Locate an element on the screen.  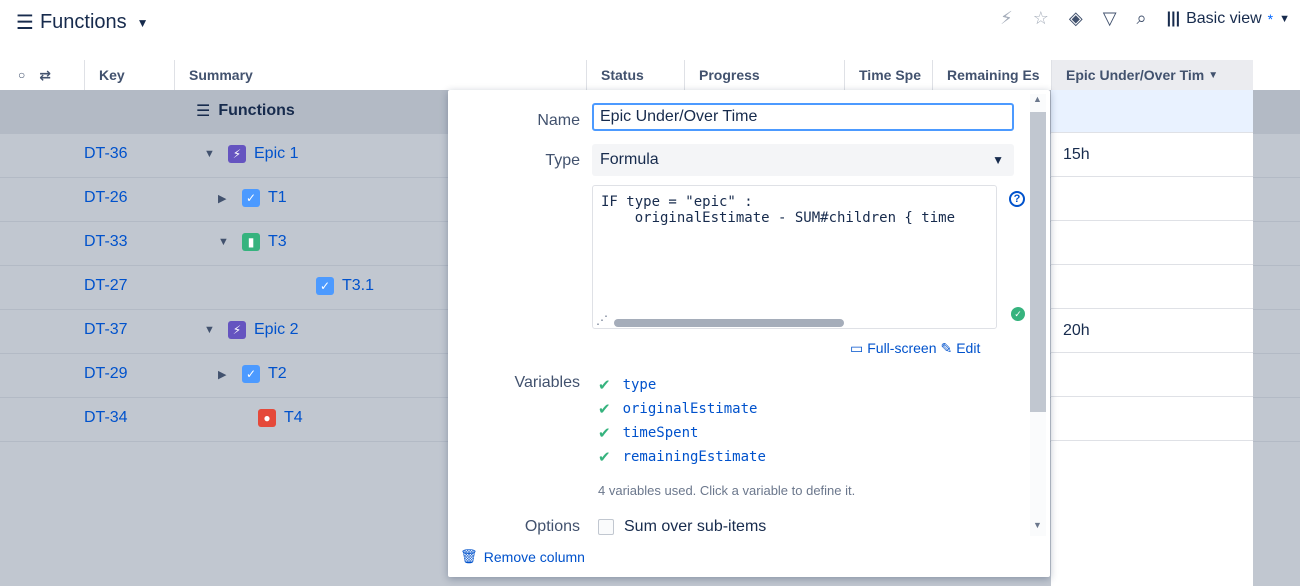
column-header-summary-label: Summary is located at coordinates (221, 75).